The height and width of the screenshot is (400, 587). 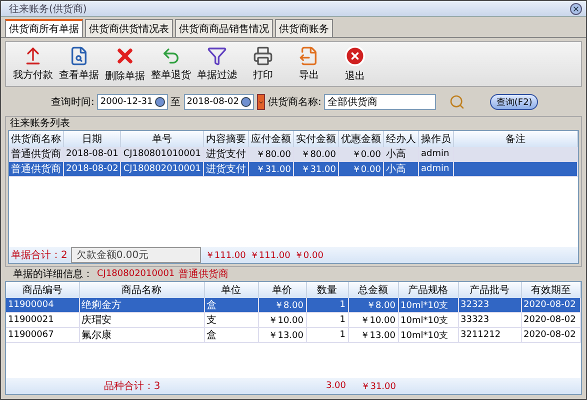 I want to click on panel-title: 往来账务列表, so click(x=40, y=123).